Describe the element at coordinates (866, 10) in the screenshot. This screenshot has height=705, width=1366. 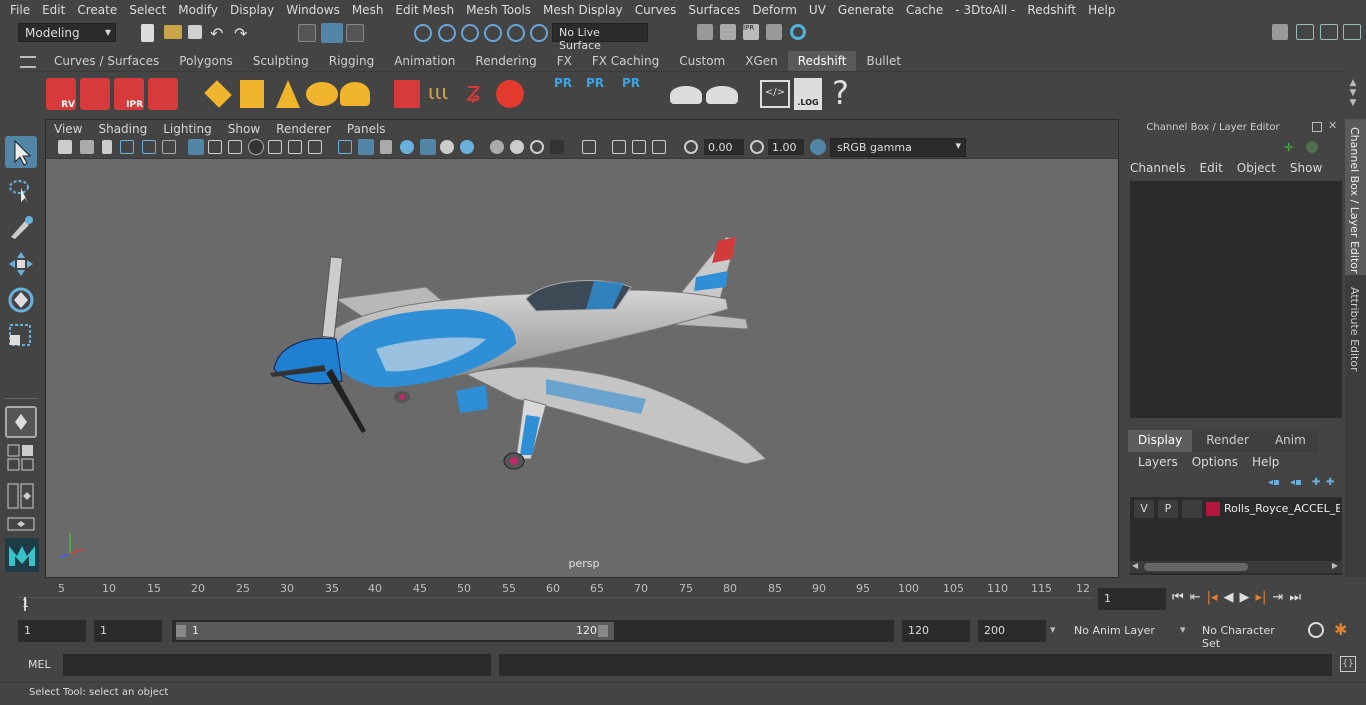
I see `menu-generate: Generate` at that location.